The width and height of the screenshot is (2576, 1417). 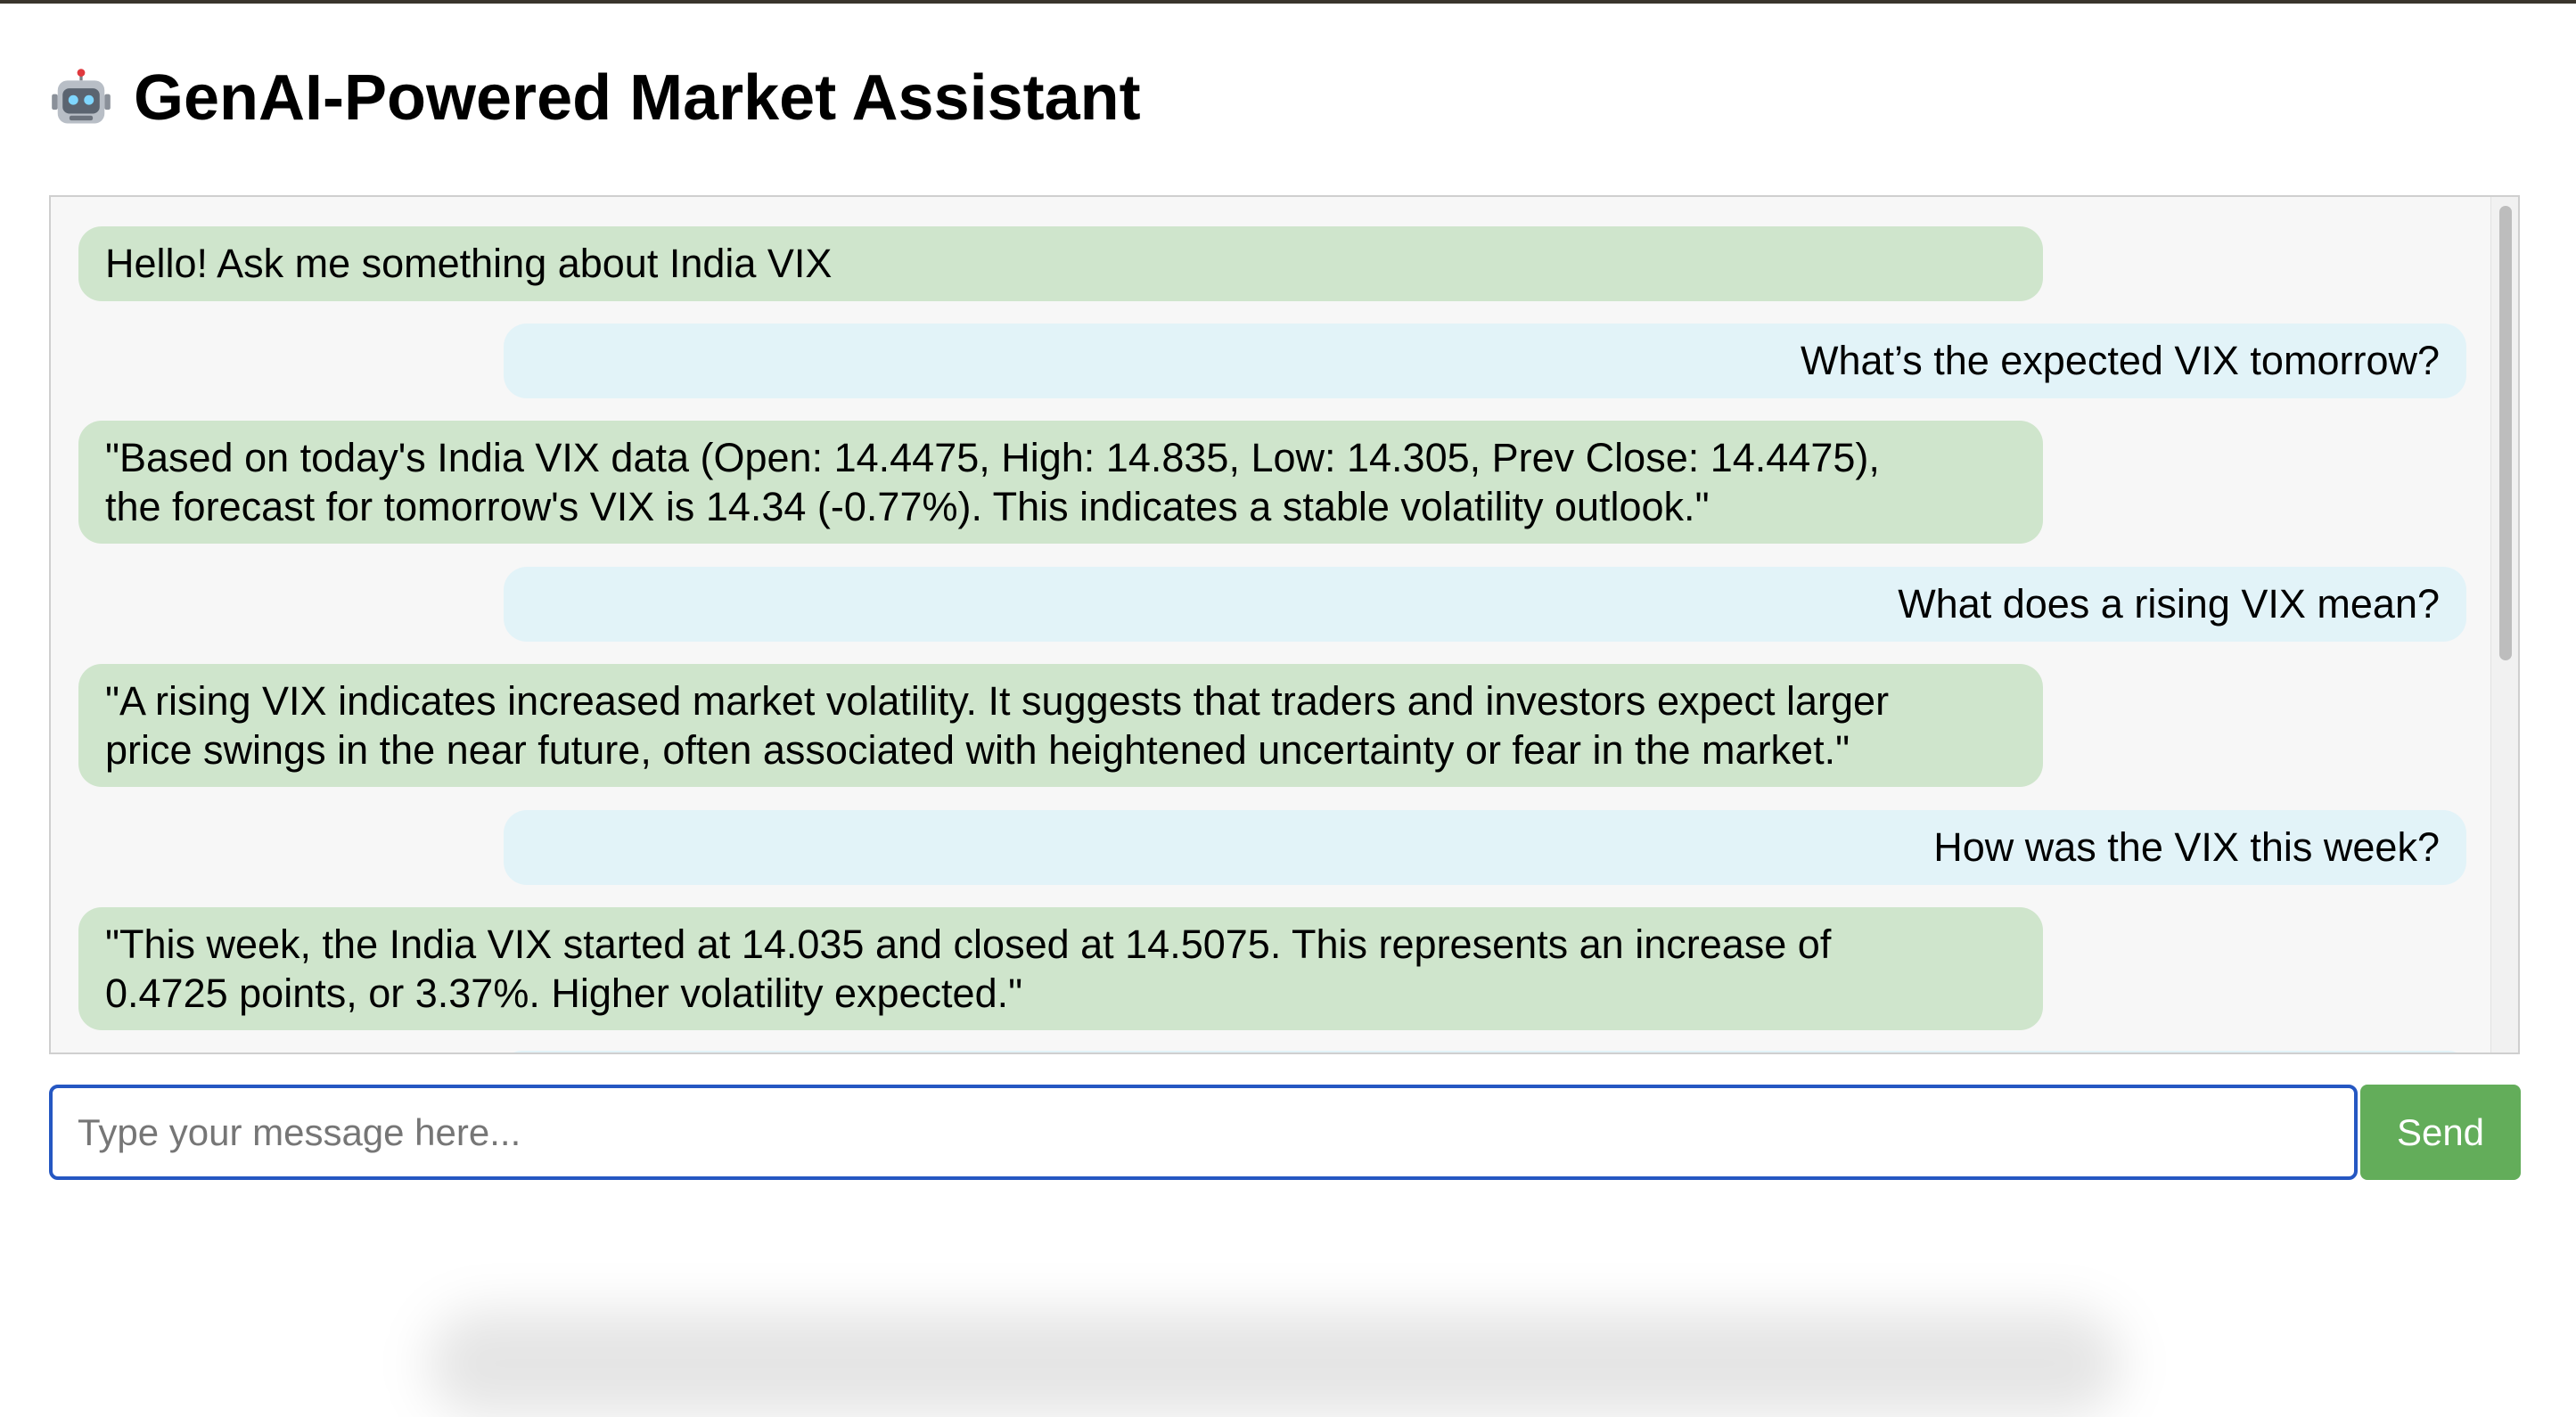 I want to click on user-message: What’s the expected VIX tomorrow?, so click(x=1485, y=361).